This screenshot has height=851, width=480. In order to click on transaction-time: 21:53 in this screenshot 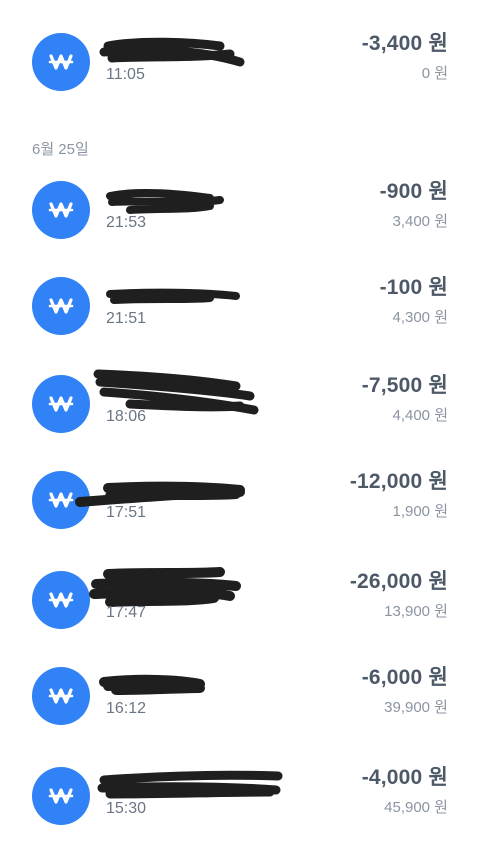, I will do `click(126, 222)`.